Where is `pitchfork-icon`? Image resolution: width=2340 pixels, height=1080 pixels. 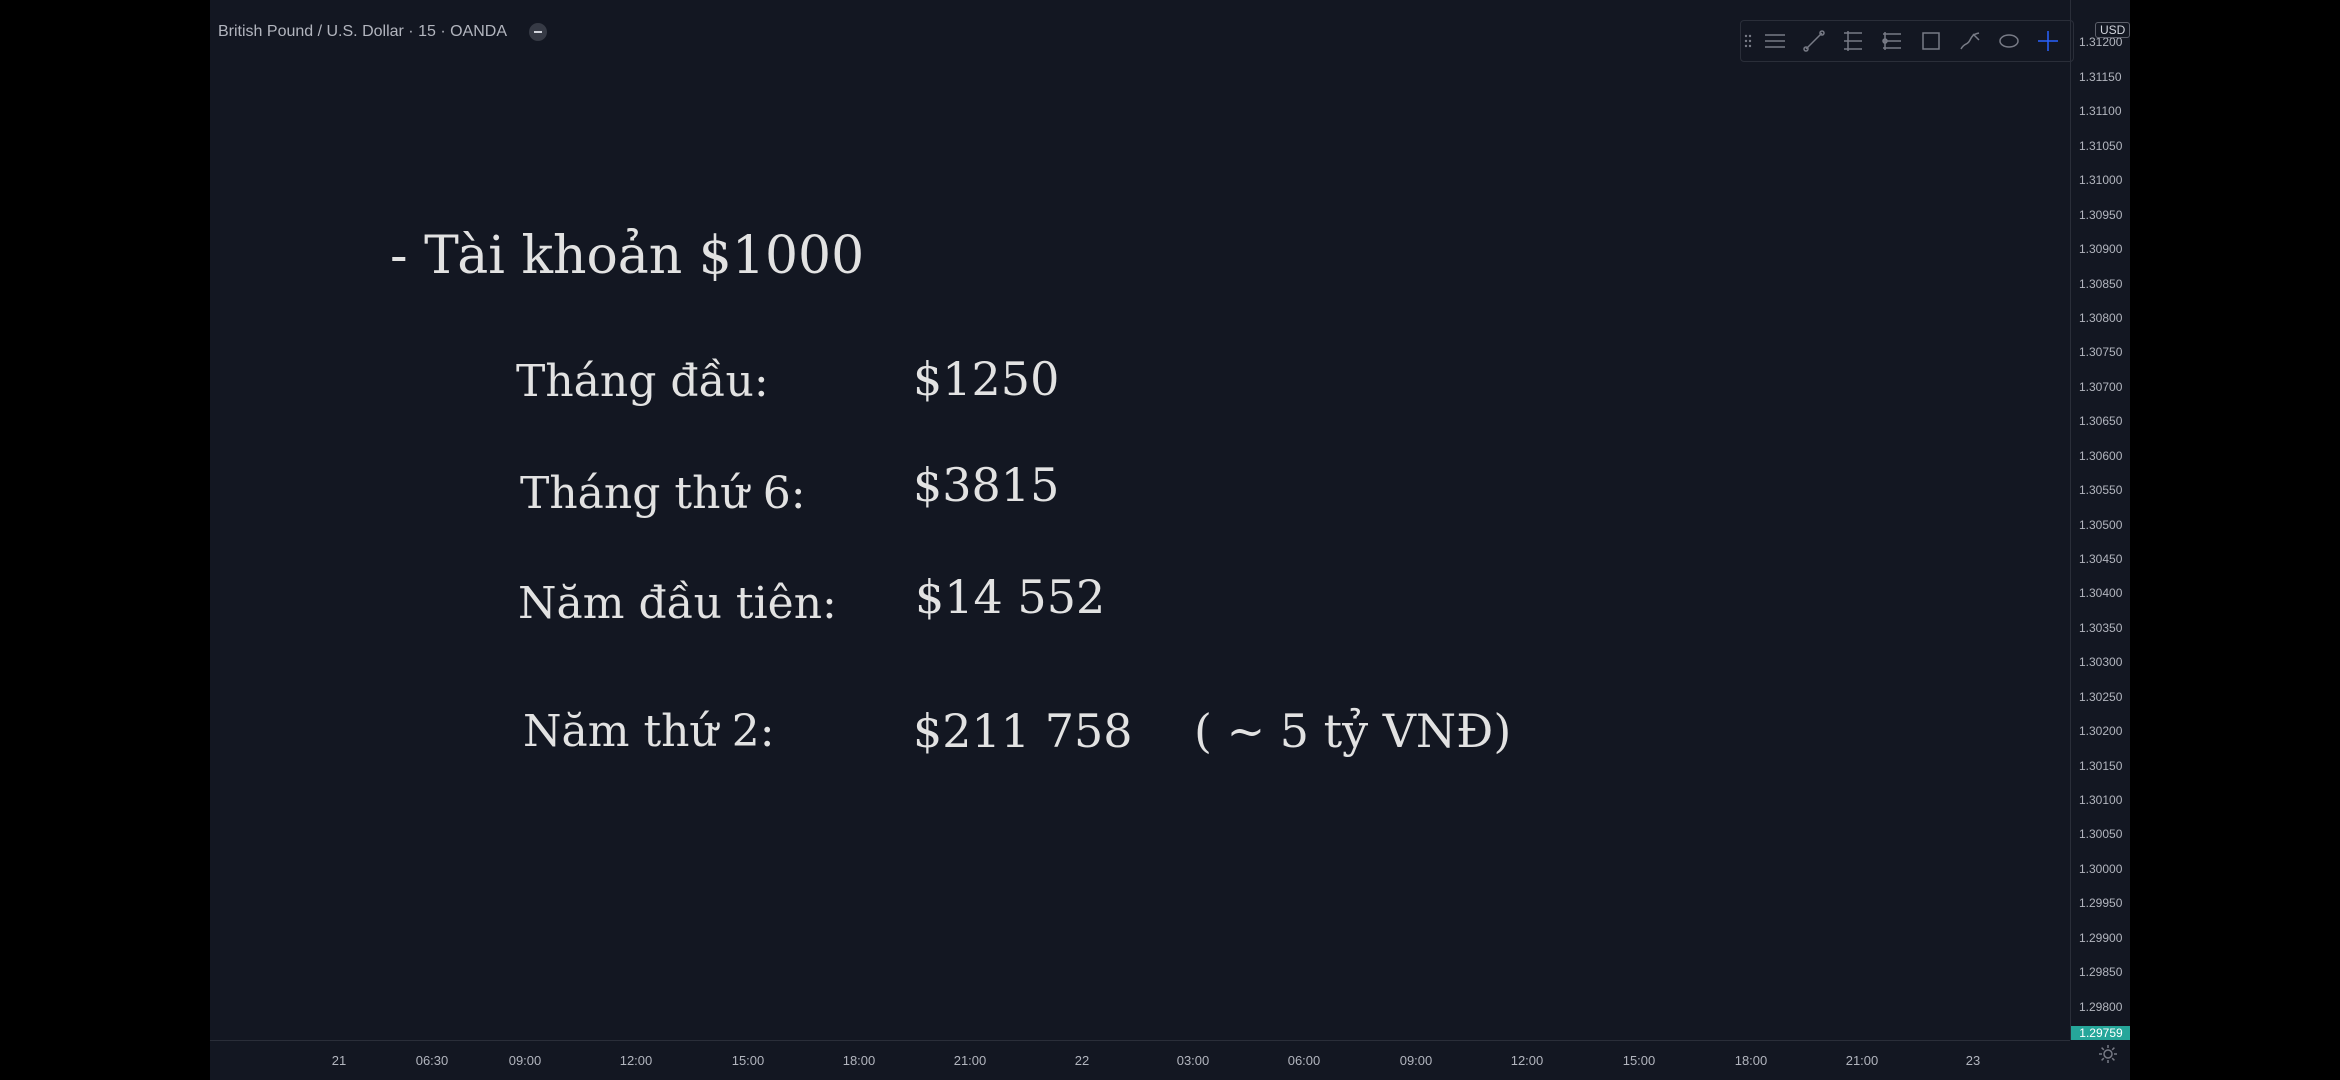
pitchfork-icon is located at coordinates (1891, 41).